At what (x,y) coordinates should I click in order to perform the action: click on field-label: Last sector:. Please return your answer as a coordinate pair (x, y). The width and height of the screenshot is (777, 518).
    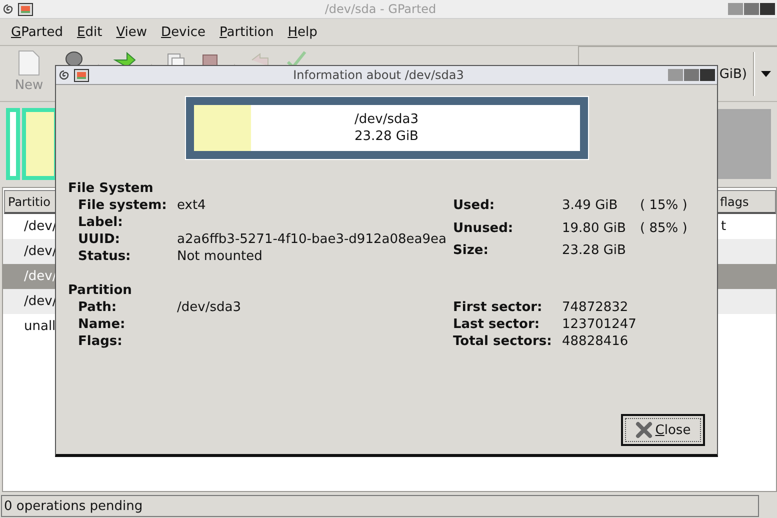
    Looking at the image, I should click on (497, 324).